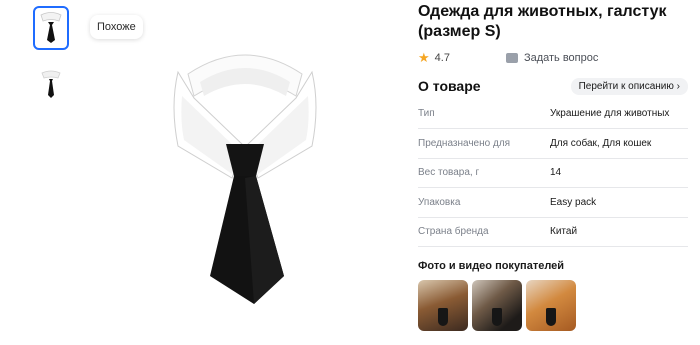 The width and height of the screenshot is (700, 345). I want to click on spec-row: Предназначено для Для собак, Для кошек, so click(553, 143).